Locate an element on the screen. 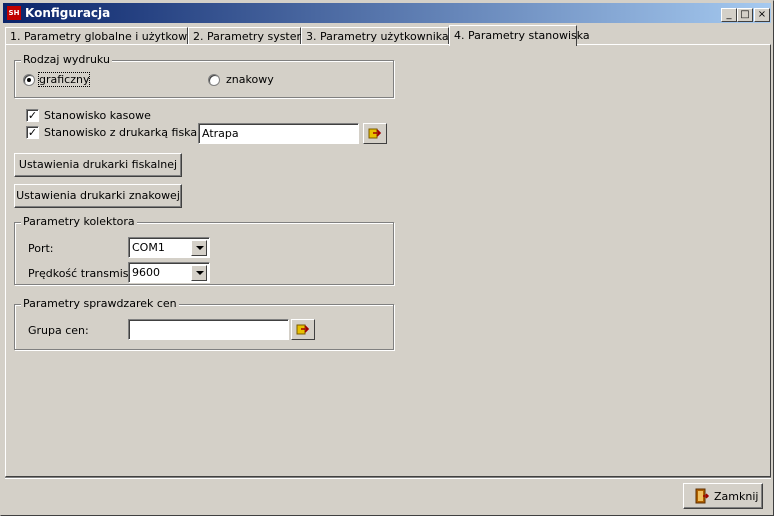 This screenshot has width=774, height=516. cash-station-label: Stanowisko kasowe is located at coordinates (97, 115).